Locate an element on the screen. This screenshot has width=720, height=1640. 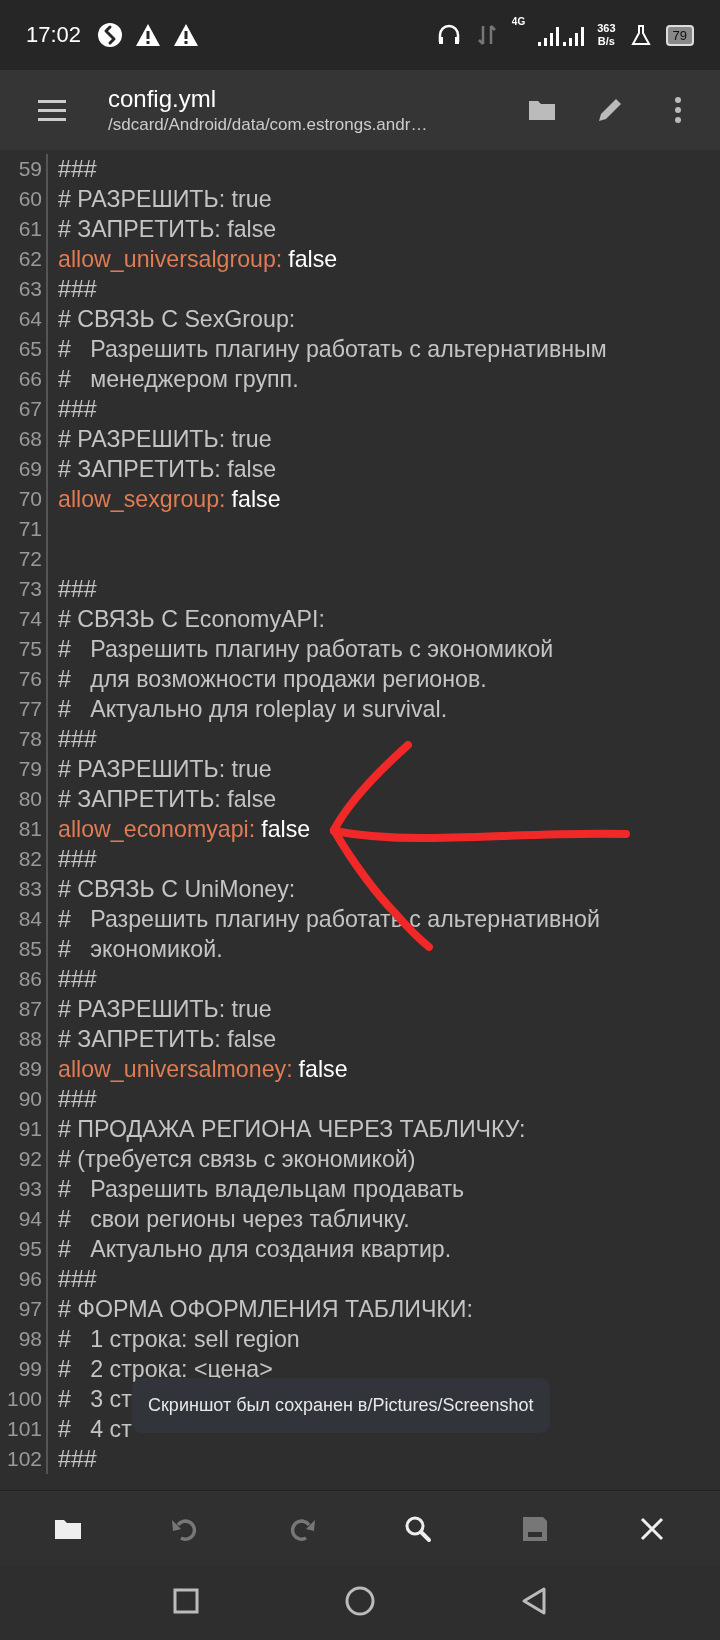
more-icon is located at coordinates (678, 110).